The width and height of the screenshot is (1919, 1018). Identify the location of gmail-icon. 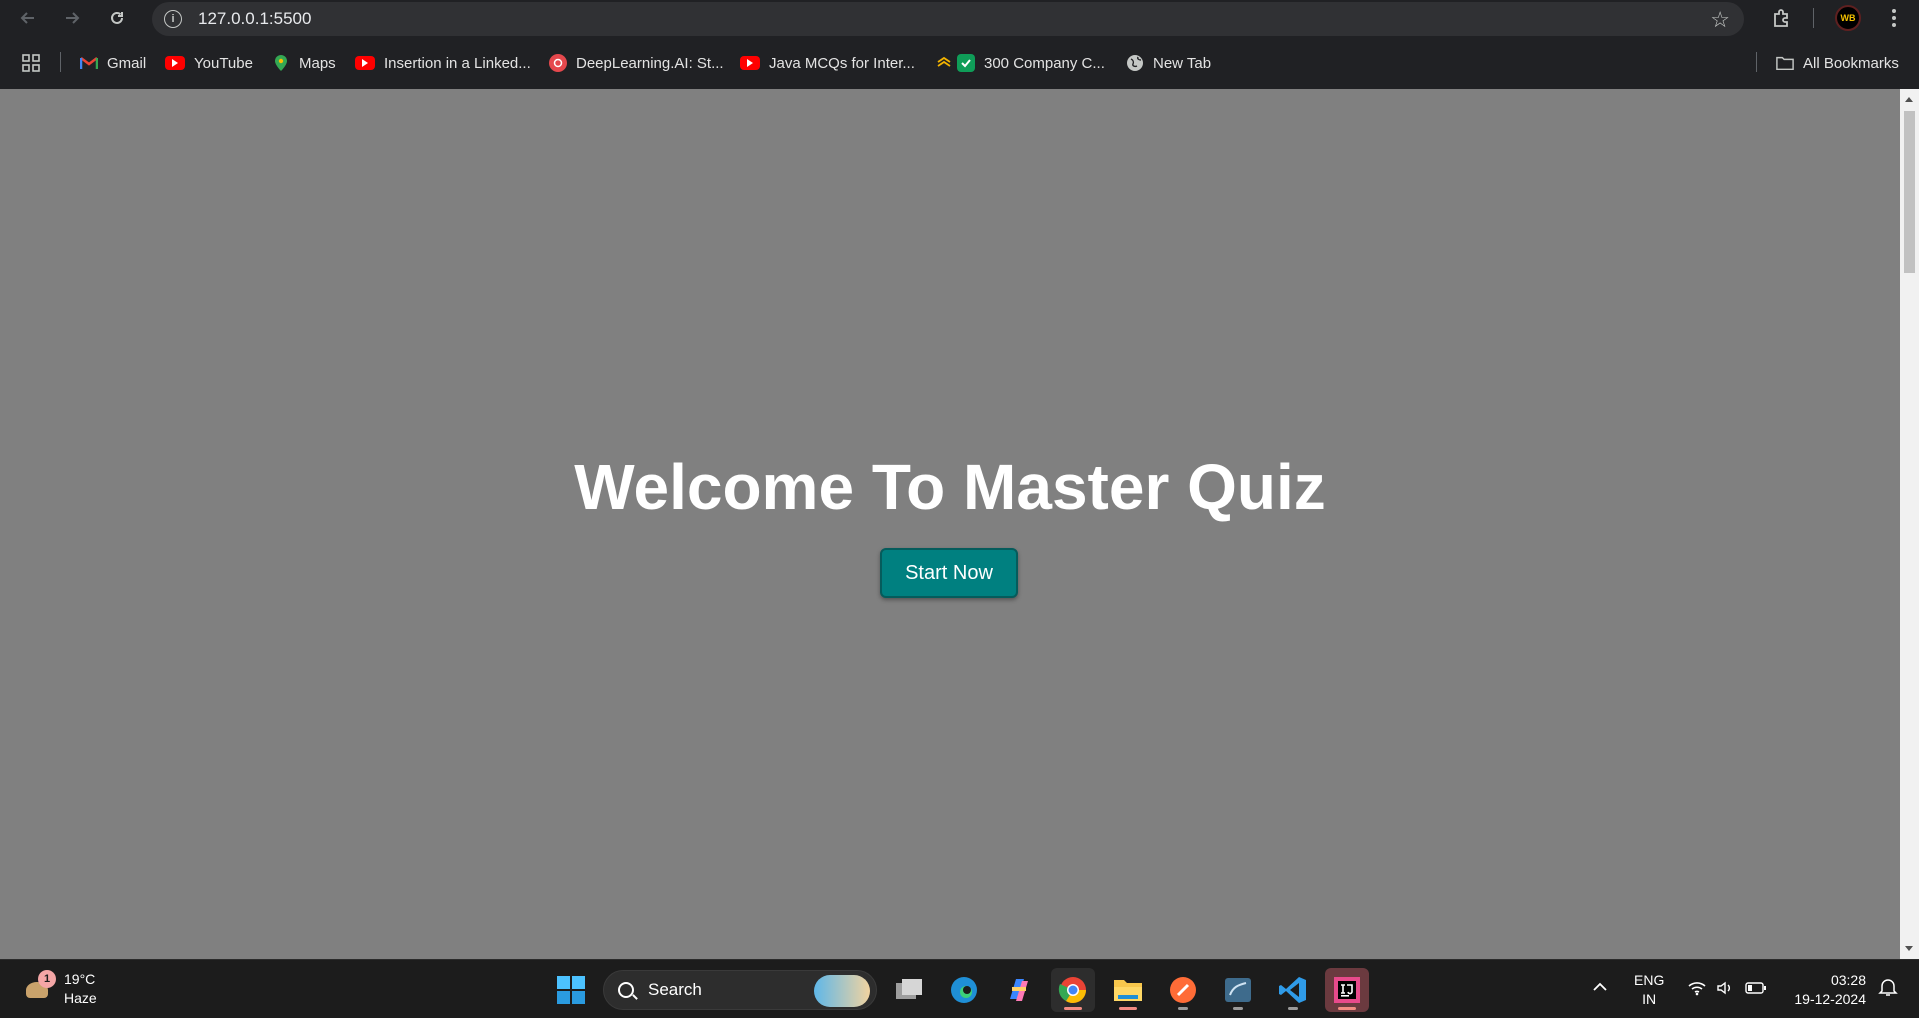
(89, 63).